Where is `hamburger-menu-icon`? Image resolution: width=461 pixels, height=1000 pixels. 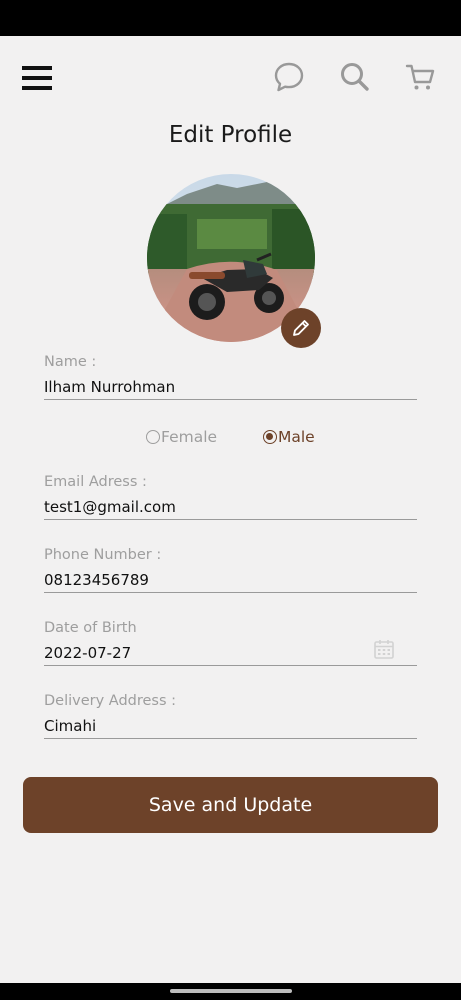
hamburger-menu-icon is located at coordinates (38, 79).